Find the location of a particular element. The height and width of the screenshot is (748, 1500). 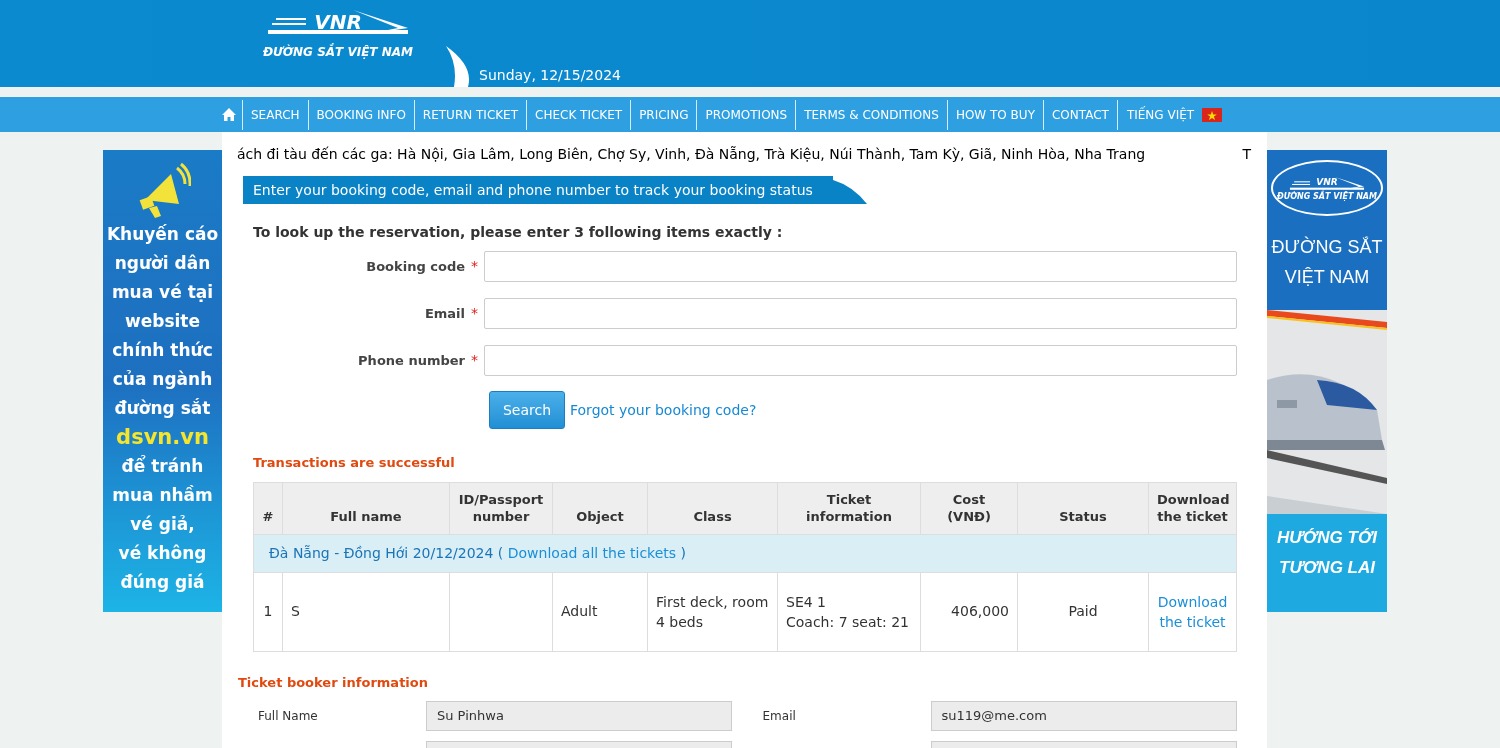

swoosh-icon is located at coordinates (850, 190).